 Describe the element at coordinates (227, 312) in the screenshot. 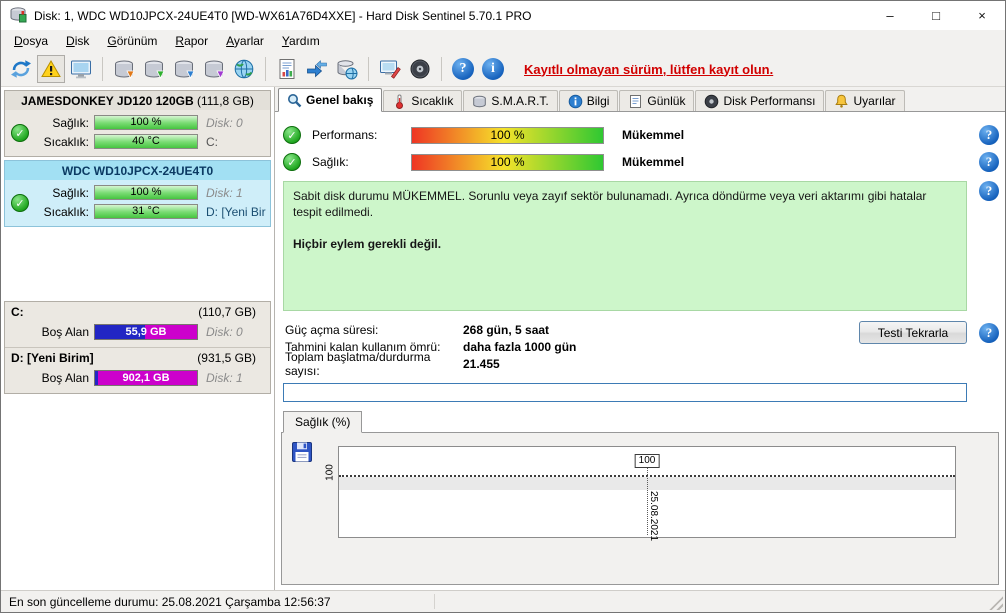

I see `partition-size: (110,7 GB)` at that location.